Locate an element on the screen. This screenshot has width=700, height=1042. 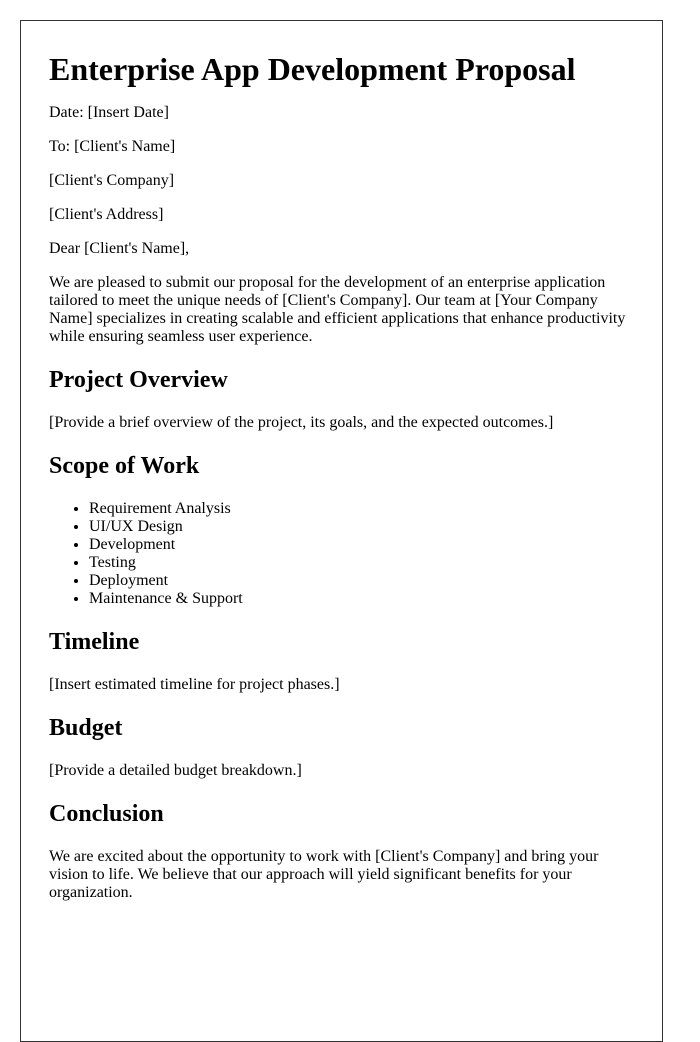
list-item: Maintenance & Support is located at coordinates (361, 599).